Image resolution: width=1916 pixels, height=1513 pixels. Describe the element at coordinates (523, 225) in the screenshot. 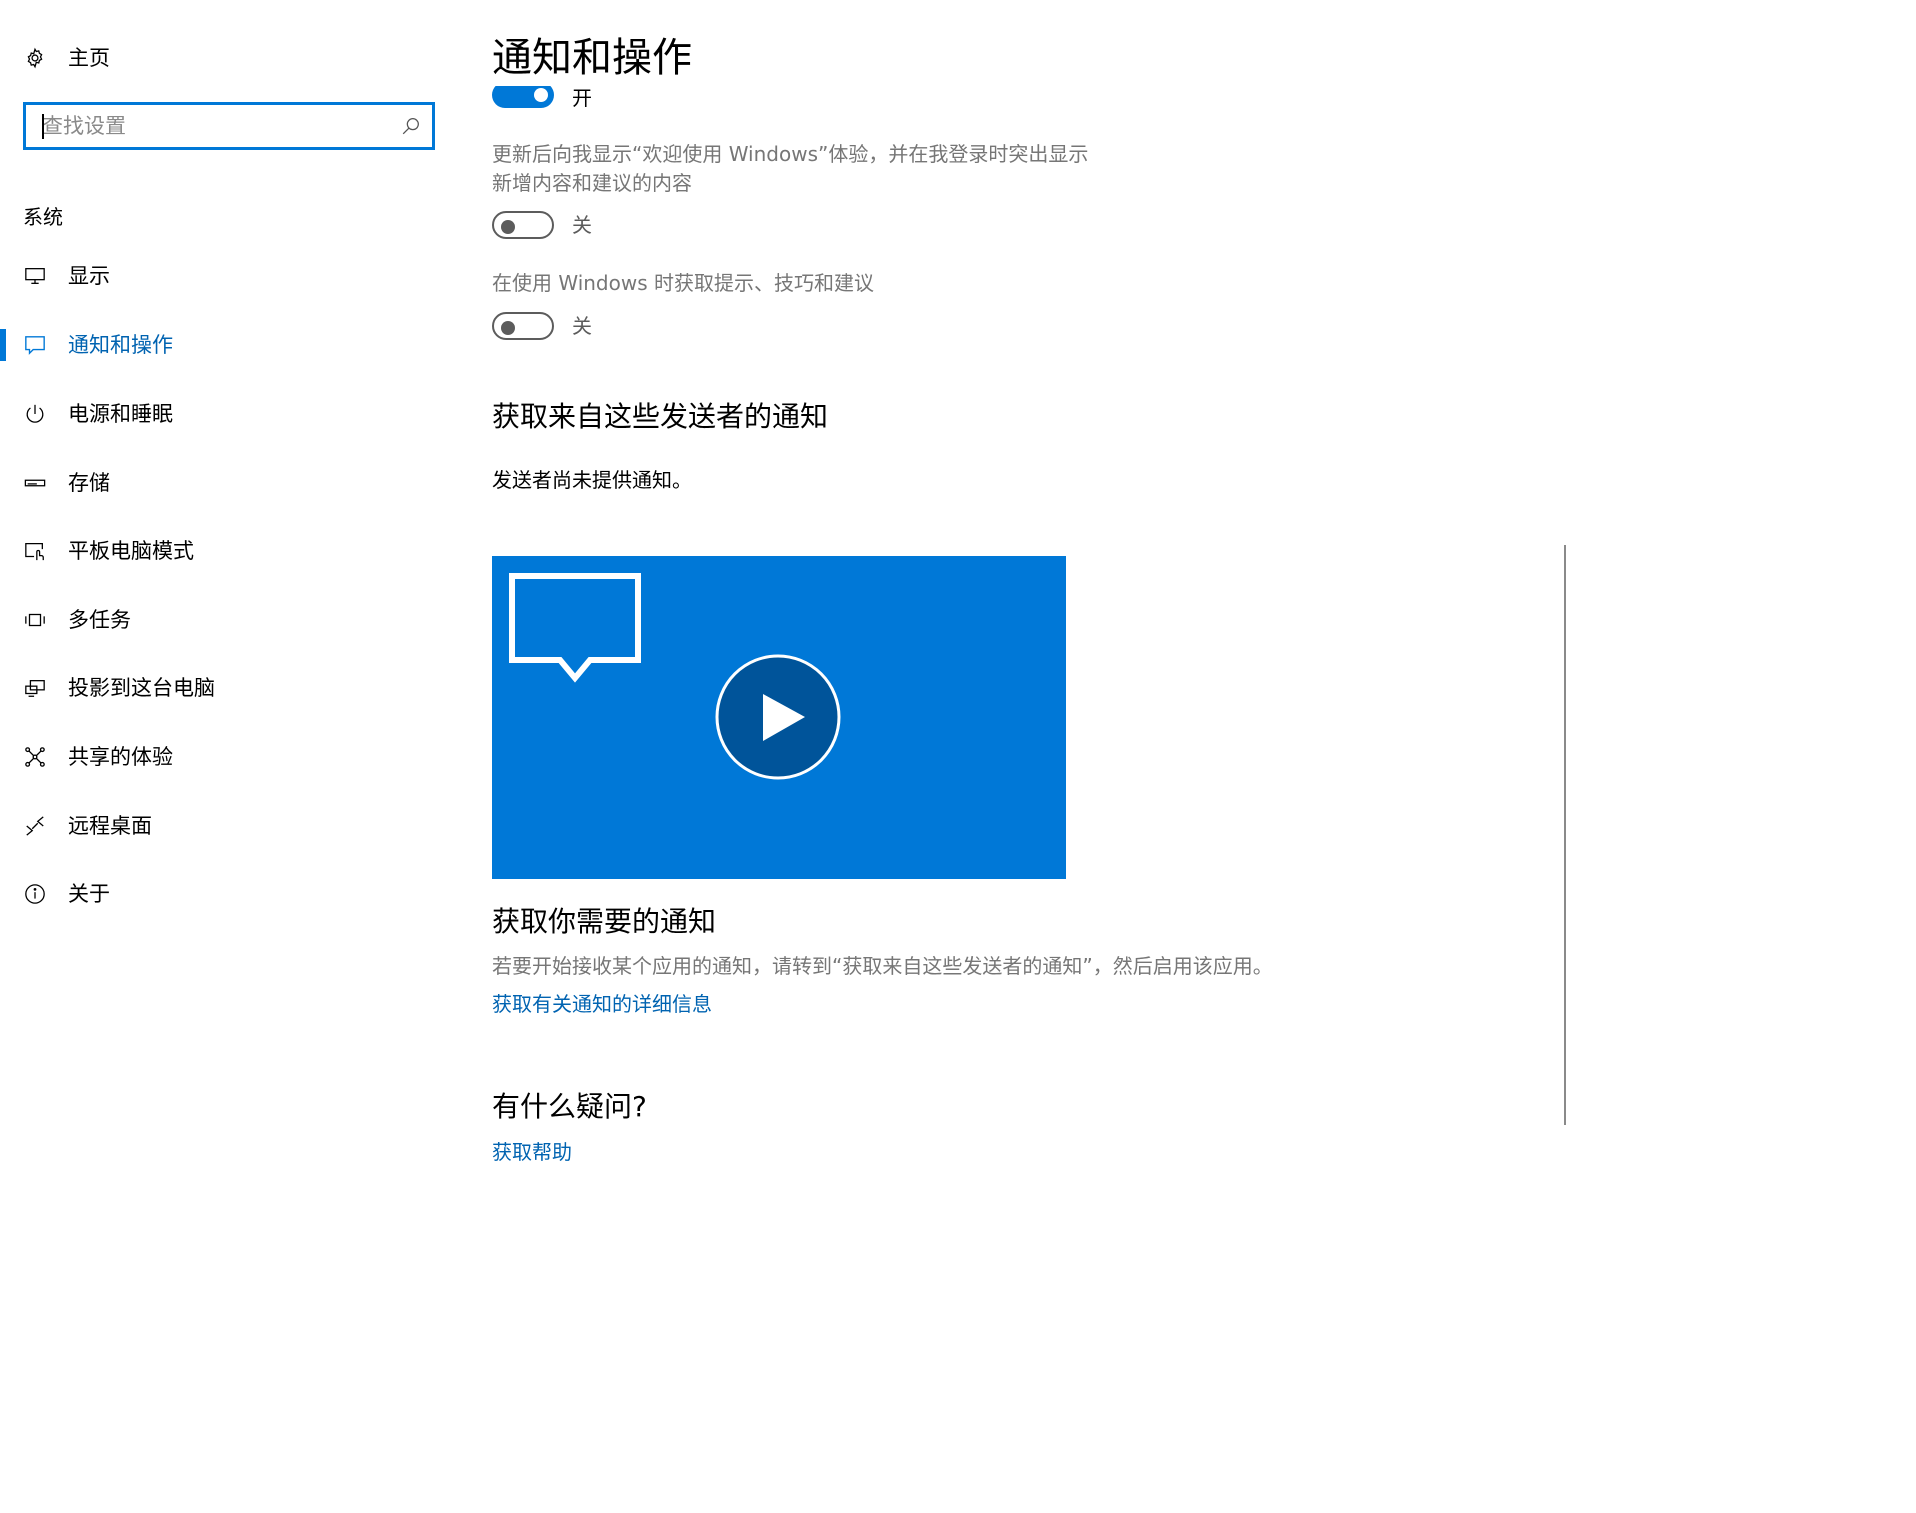

I see `welcome-toggle-switch` at that location.